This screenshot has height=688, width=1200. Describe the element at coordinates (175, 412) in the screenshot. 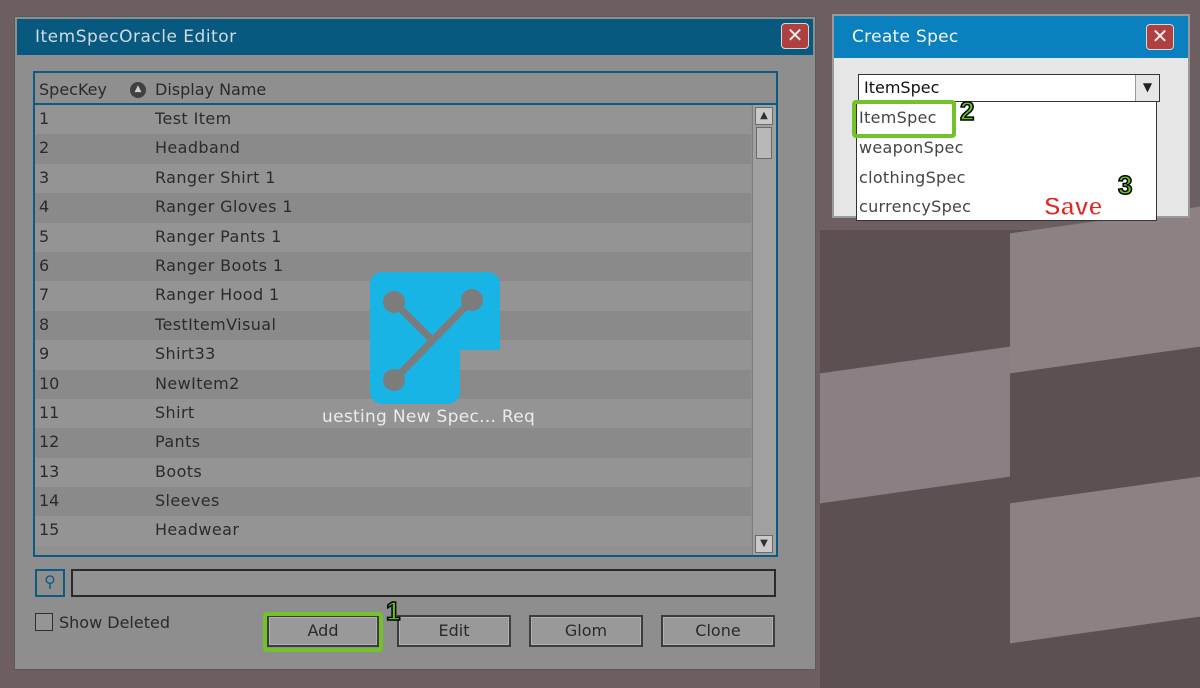

I see `display-name-cell: Shirt` at that location.